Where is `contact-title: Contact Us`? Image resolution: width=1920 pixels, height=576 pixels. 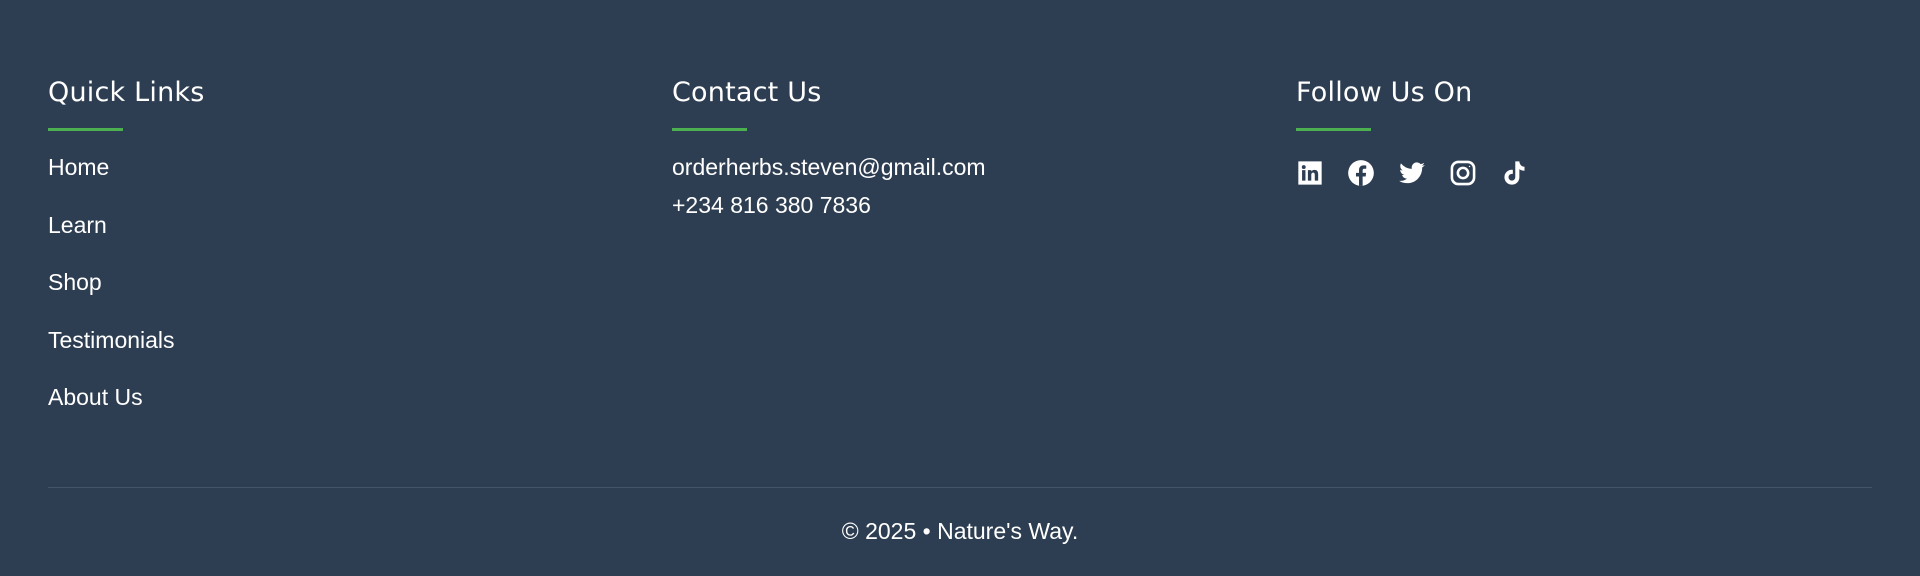 contact-title: Contact Us is located at coordinates (747, 92).